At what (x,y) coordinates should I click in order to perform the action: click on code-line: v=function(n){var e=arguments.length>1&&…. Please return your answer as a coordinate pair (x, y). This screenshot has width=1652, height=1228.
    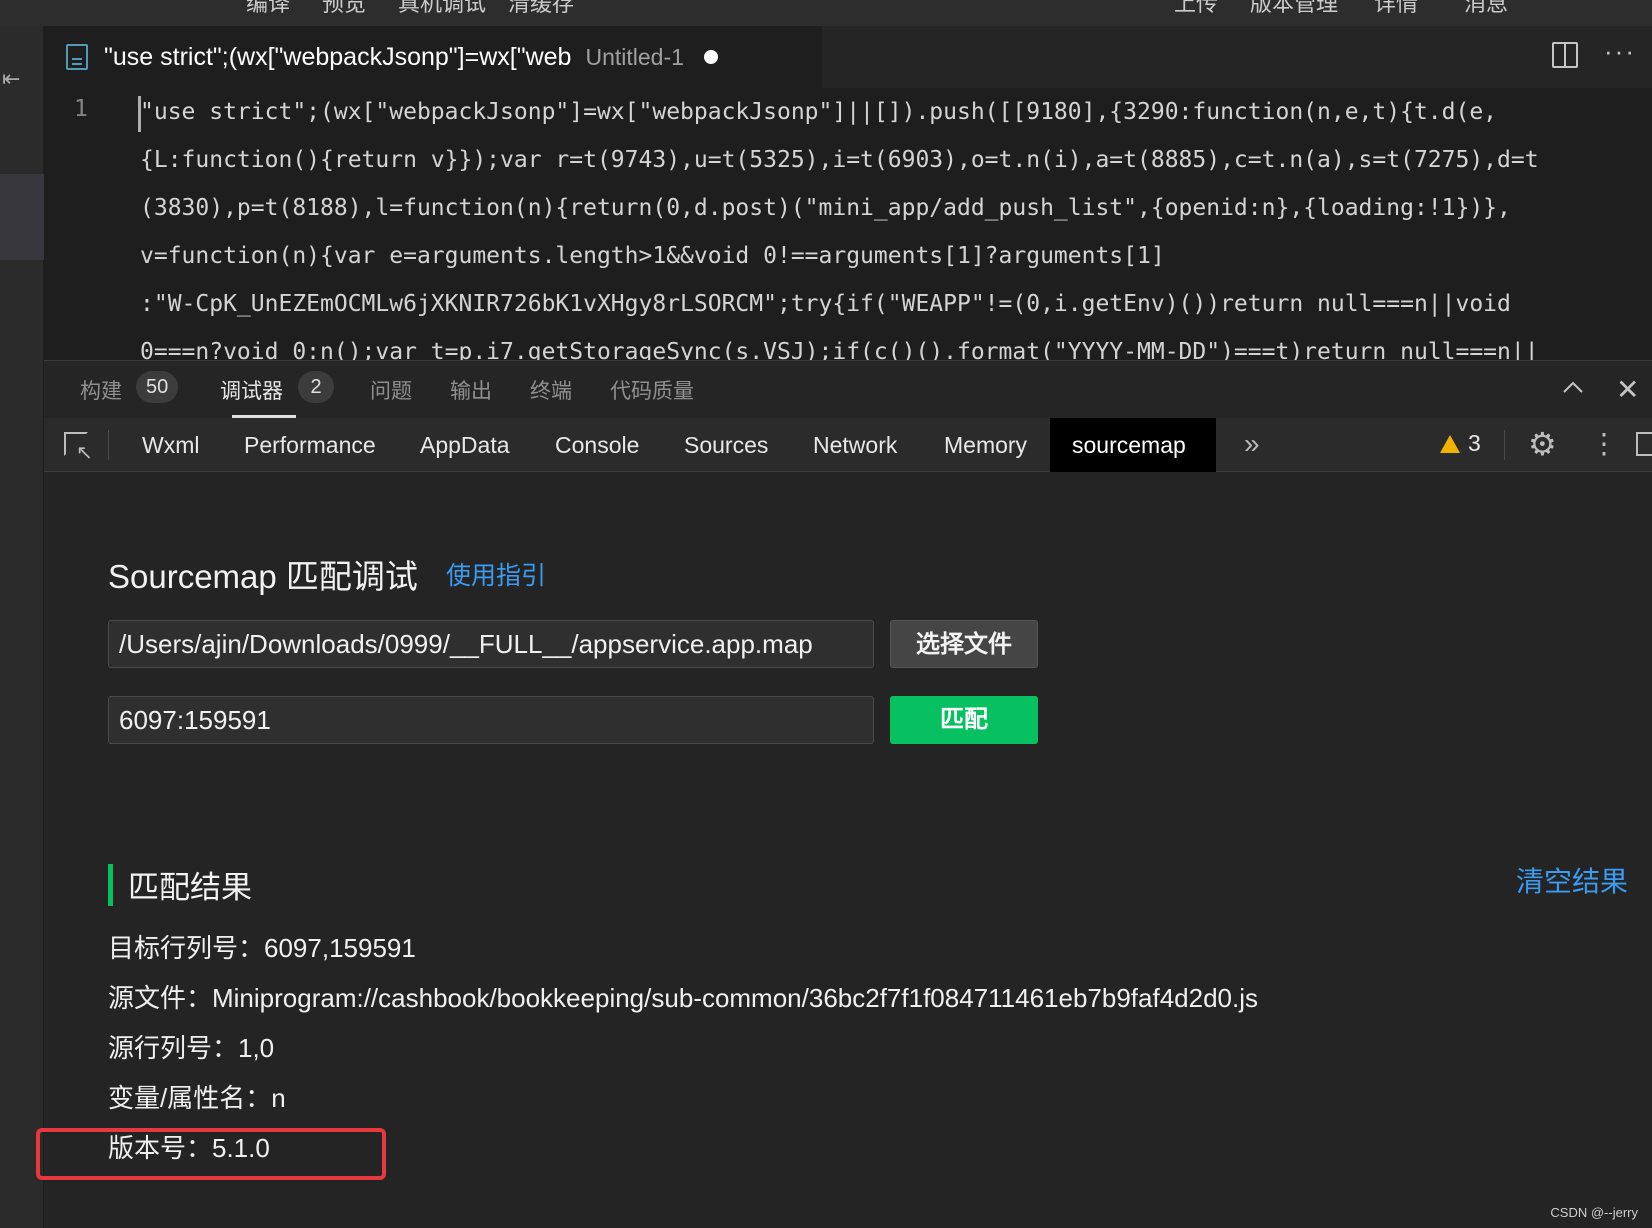
    Looking at the image, I should click on (652, 256).